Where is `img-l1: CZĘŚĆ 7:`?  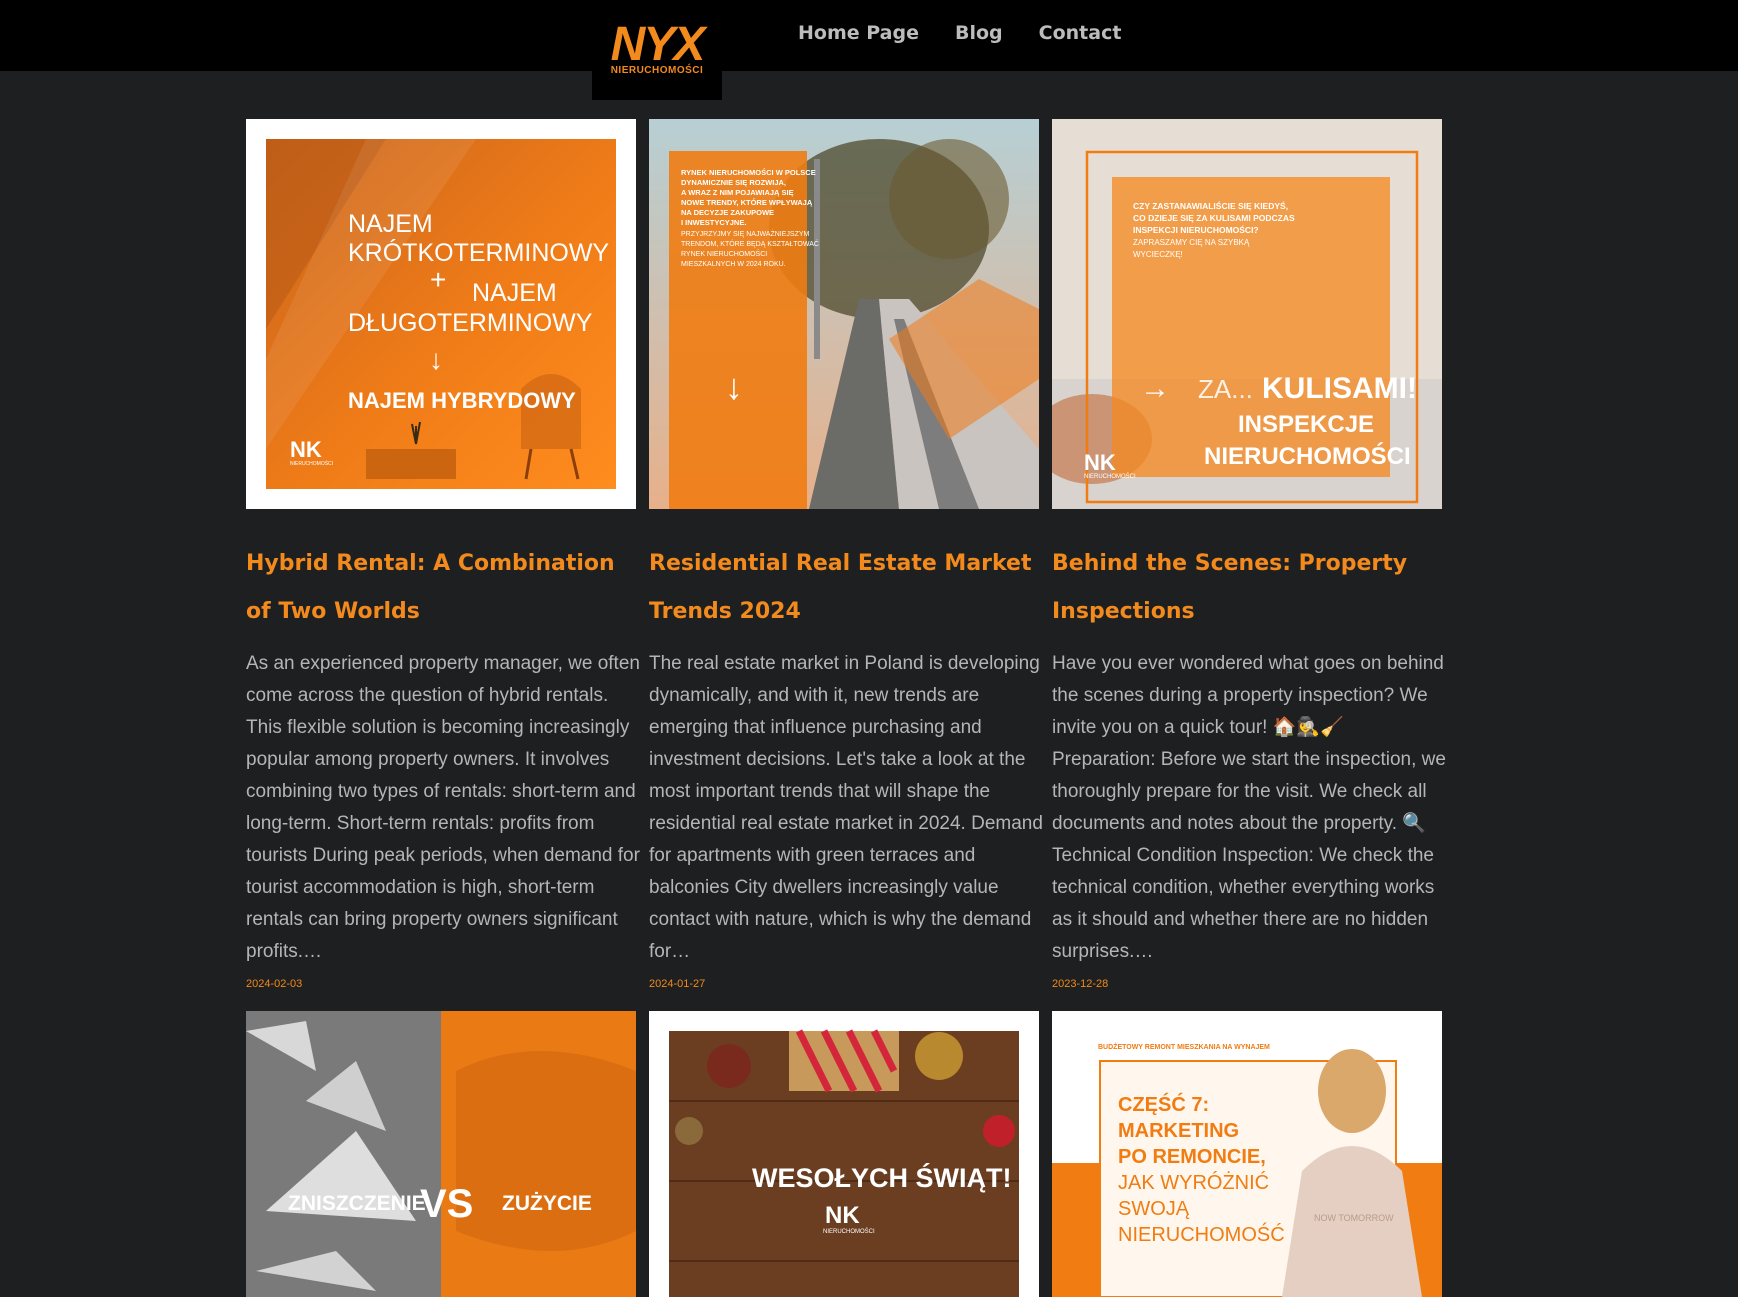 img-l1: CZĘŚĆ 7: is located at coordinates (1163, 1104).